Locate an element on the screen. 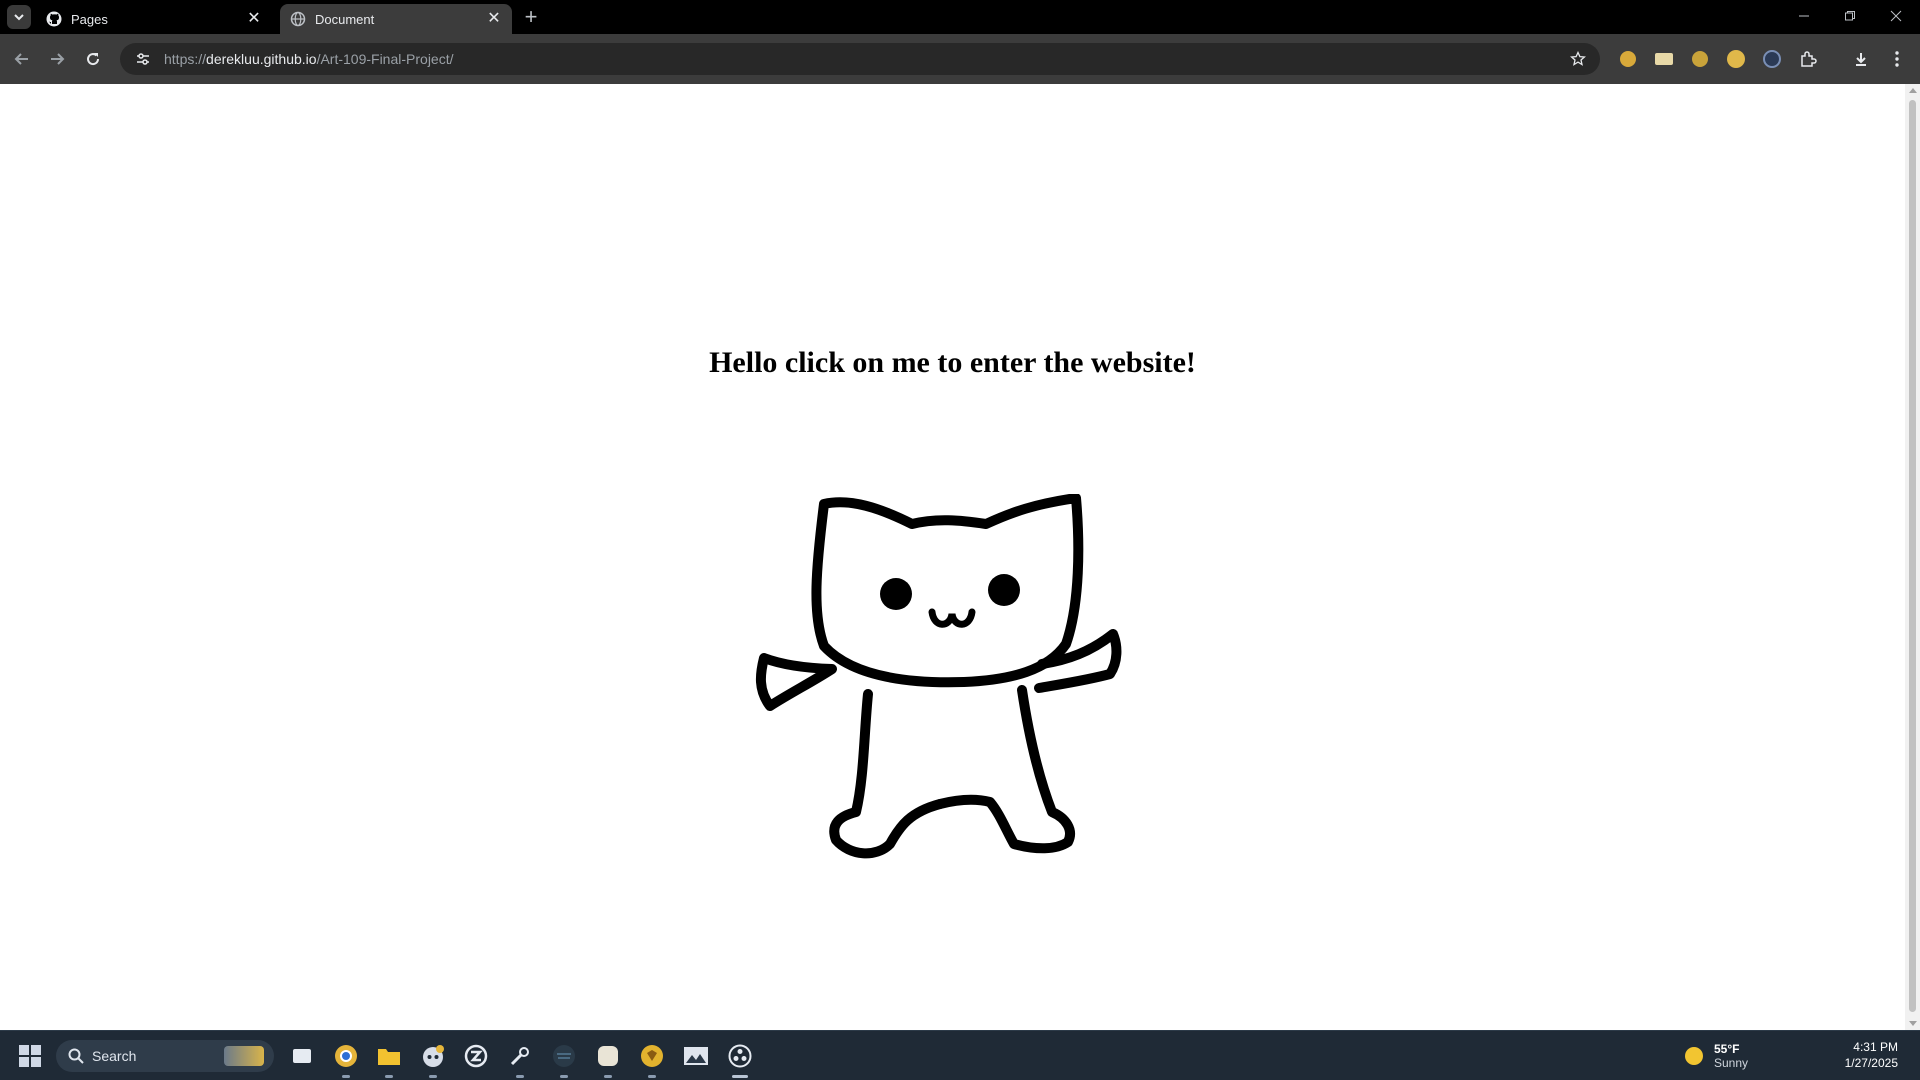 The height and width of the screenshot is (1080, 1920). weather-widget: 55°F Sunny is located at coordinates (1714, 1056).